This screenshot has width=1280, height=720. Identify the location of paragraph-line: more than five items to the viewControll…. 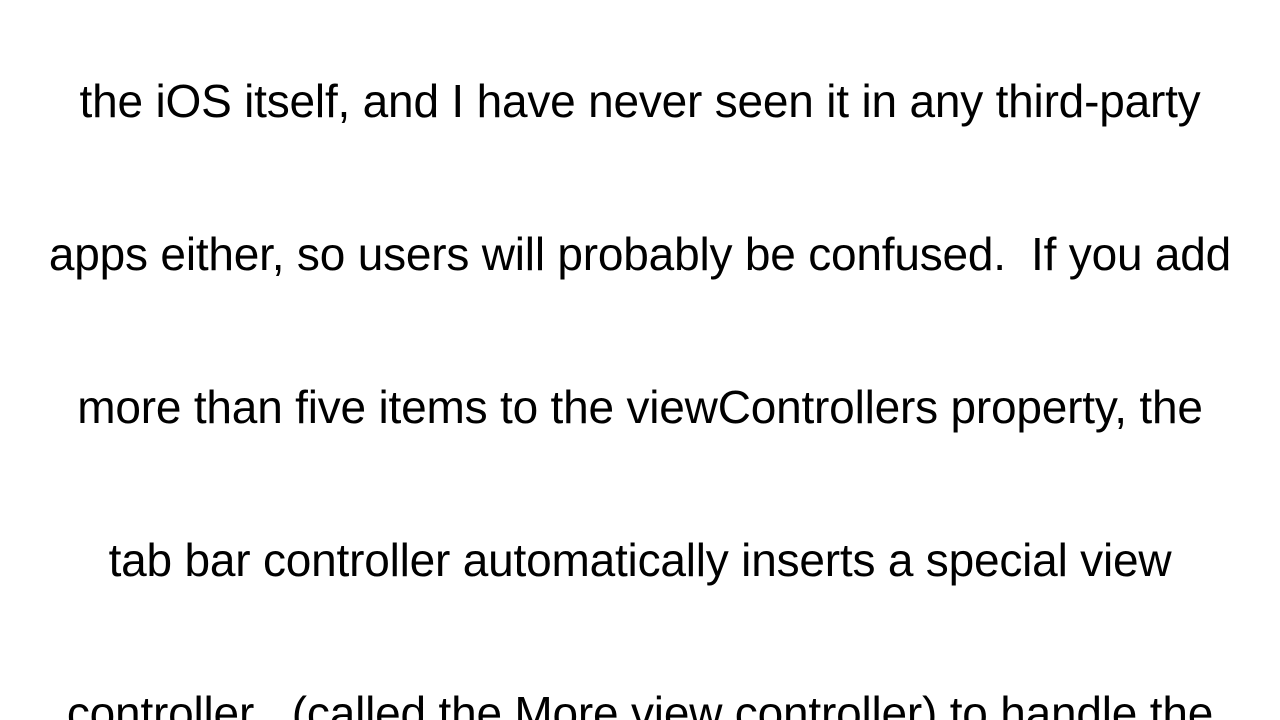
(640, 407).